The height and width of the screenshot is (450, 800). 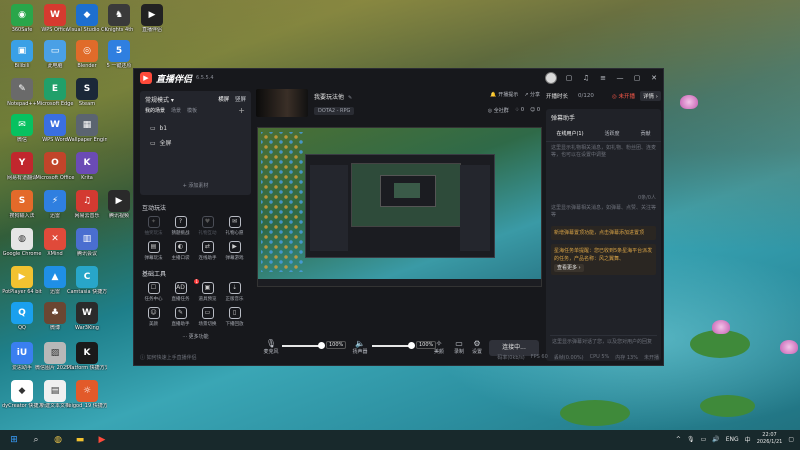 I want to click on shortcut-icon: ♣, so click(x=55, y=313).